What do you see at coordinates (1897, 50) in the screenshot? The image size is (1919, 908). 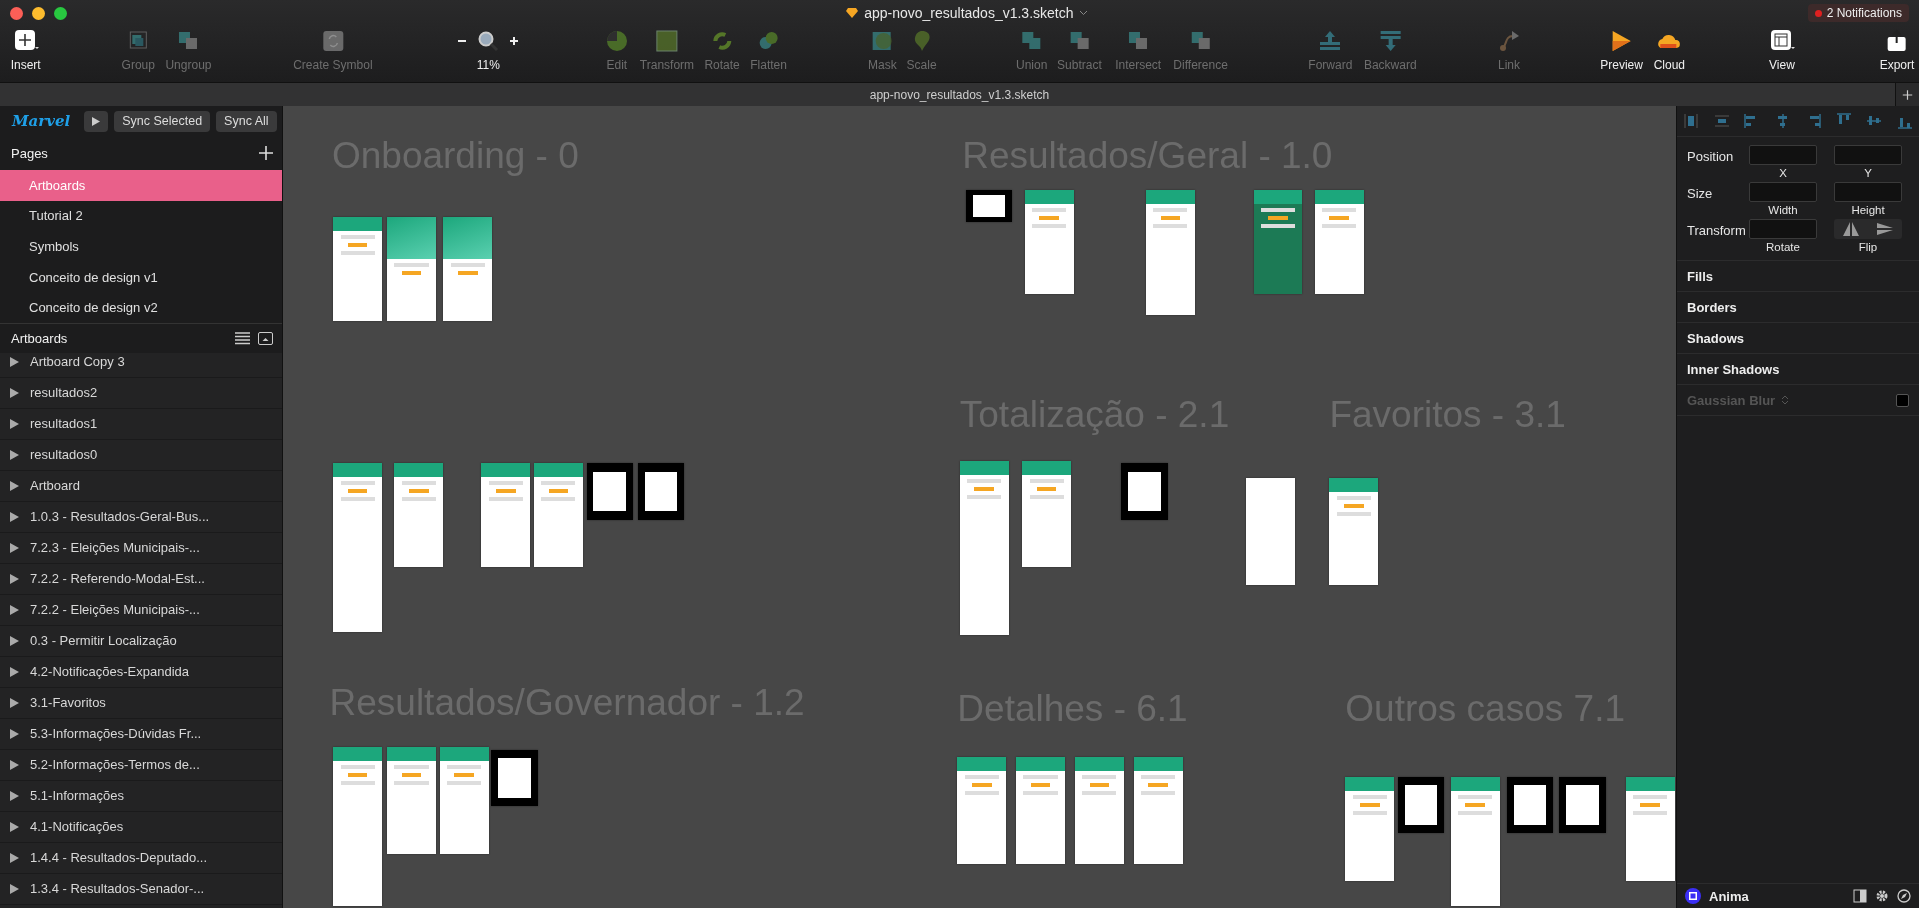 I see `export-tool: Export` at bounding box center [1897, 50].